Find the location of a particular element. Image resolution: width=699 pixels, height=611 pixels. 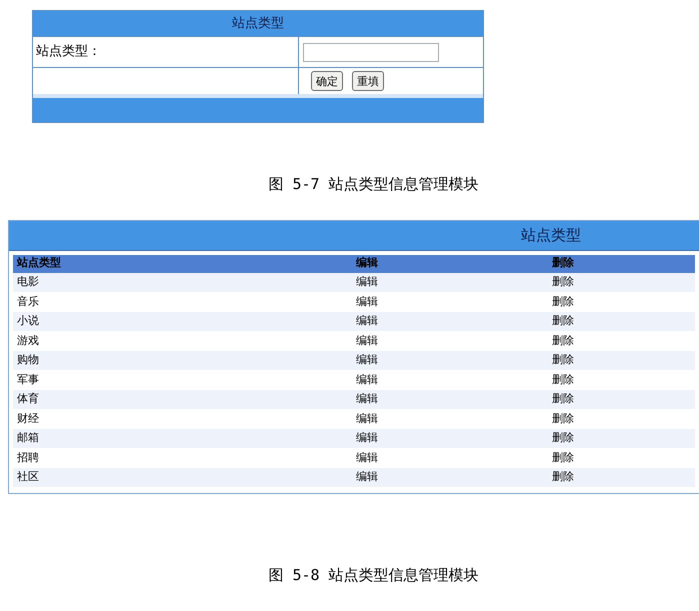

table-cell: 电影 is located at coordinates (28, 281).